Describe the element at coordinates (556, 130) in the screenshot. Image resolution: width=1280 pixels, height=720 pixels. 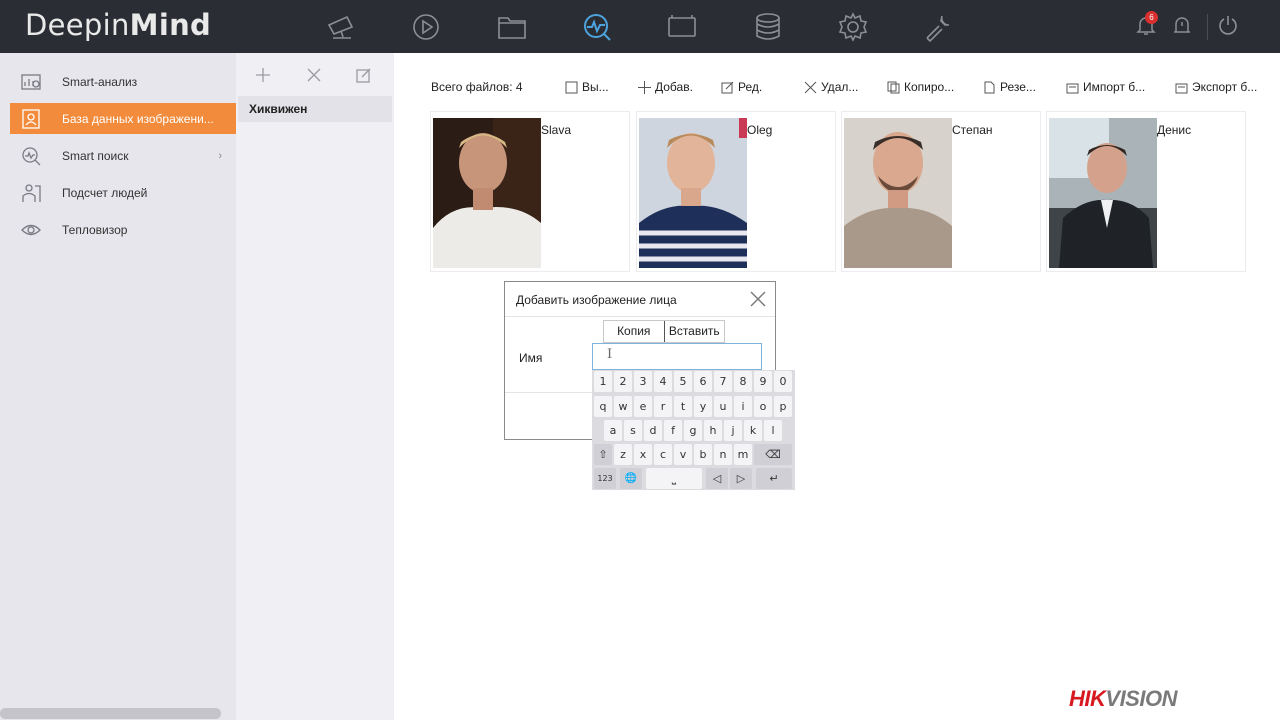
I see `face-name: Slava` at that location.